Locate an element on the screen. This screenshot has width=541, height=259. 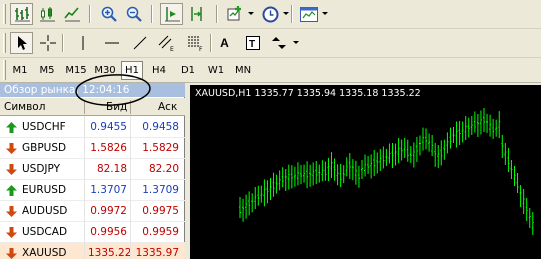
arrows-icon is located at coordinates (278, 43).